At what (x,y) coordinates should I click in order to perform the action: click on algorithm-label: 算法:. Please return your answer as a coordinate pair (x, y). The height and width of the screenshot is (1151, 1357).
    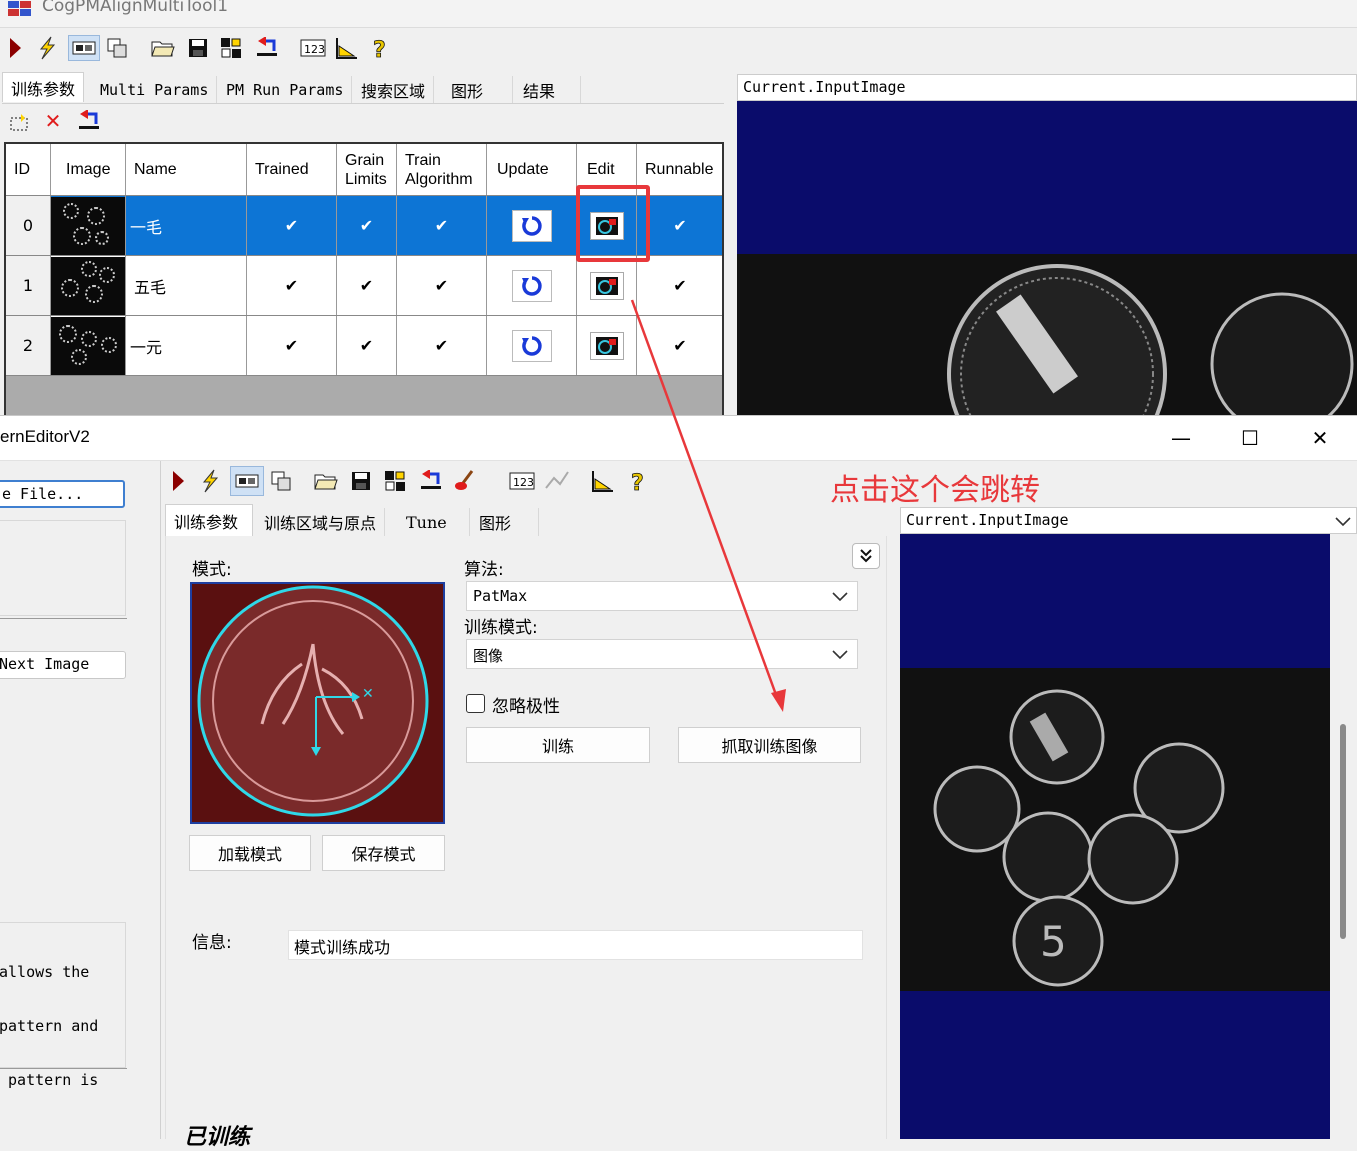
    Looking at the image, I should click on (484, 570).